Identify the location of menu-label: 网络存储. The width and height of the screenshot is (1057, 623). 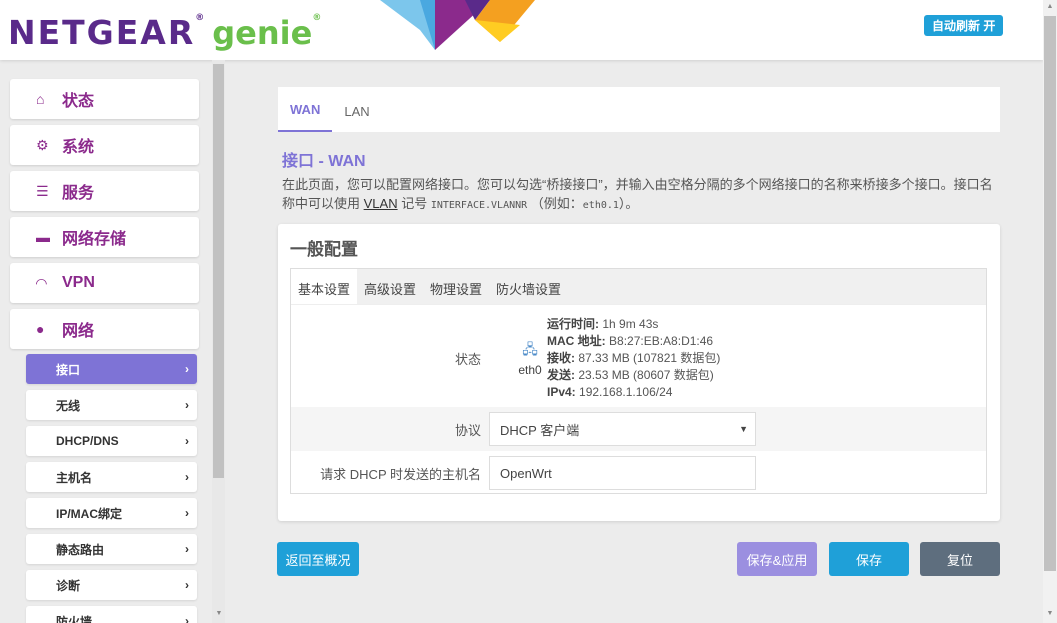
(94, 239).